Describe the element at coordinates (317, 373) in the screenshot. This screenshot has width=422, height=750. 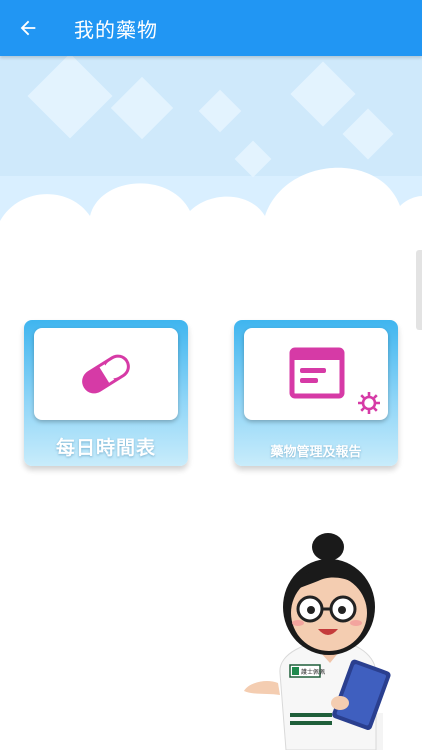
I see `document-icon` at that location.